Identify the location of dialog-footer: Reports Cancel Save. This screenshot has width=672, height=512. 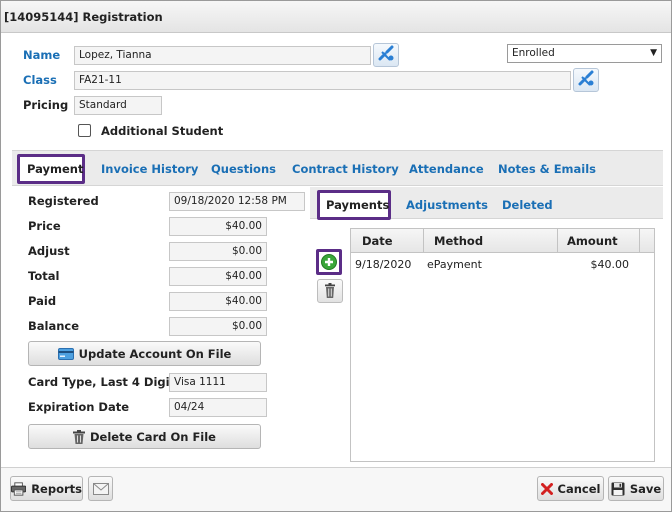
(336, 489).